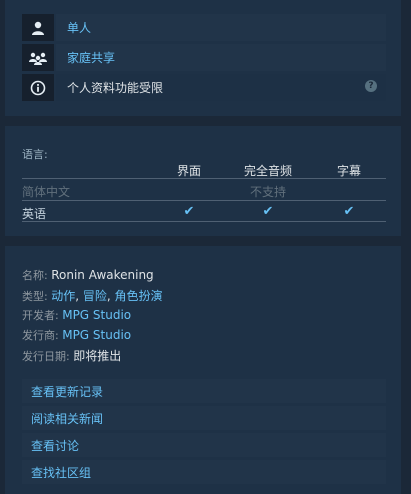 The height and width of the screenshot is (494, 411). What do you see at coordinates (35, 296) in the screenshot?
I see `type-label: 类型:` at bounding box center [35, 296].